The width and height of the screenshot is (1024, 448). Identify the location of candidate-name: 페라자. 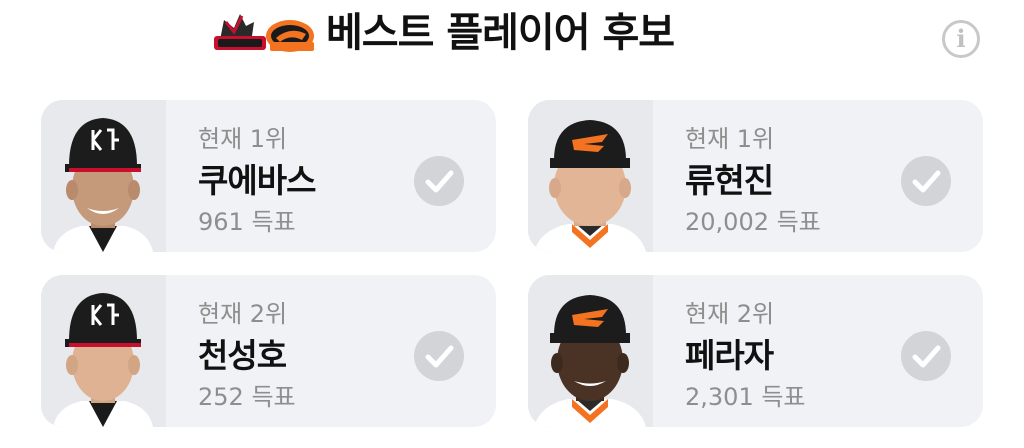
(729, 355).